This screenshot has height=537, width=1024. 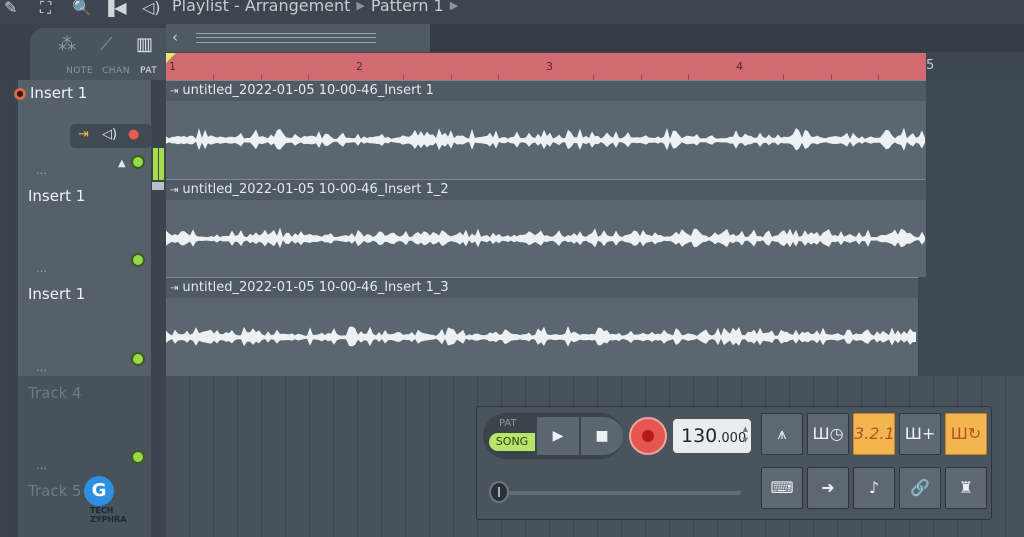 What do you see at coordinates (106, 44) in the screenshot?
I see `chan-mode-icon: ⟋` at bounding box center [106, 44].